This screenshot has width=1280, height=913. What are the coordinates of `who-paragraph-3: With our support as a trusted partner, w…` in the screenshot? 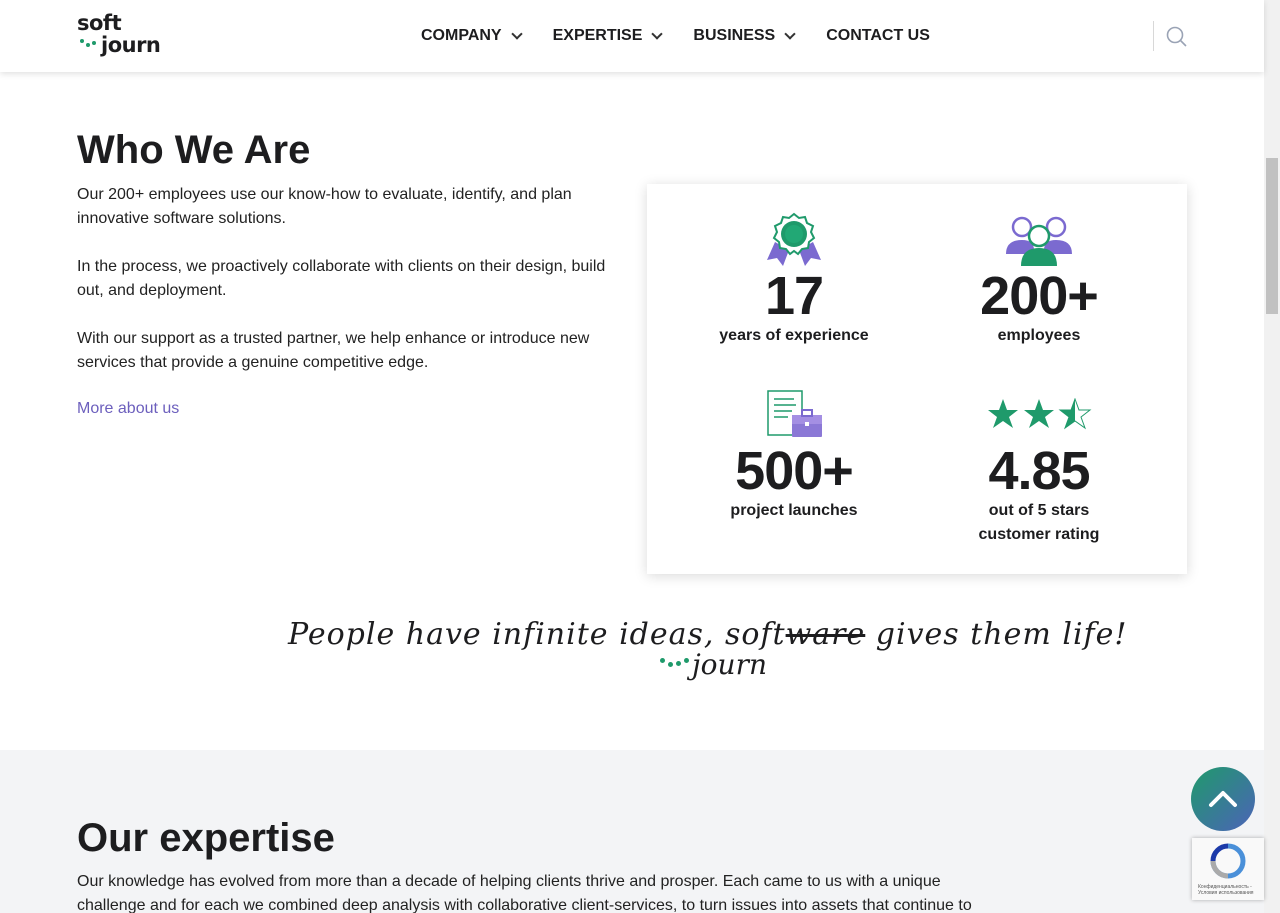 It's located at (333, 350).